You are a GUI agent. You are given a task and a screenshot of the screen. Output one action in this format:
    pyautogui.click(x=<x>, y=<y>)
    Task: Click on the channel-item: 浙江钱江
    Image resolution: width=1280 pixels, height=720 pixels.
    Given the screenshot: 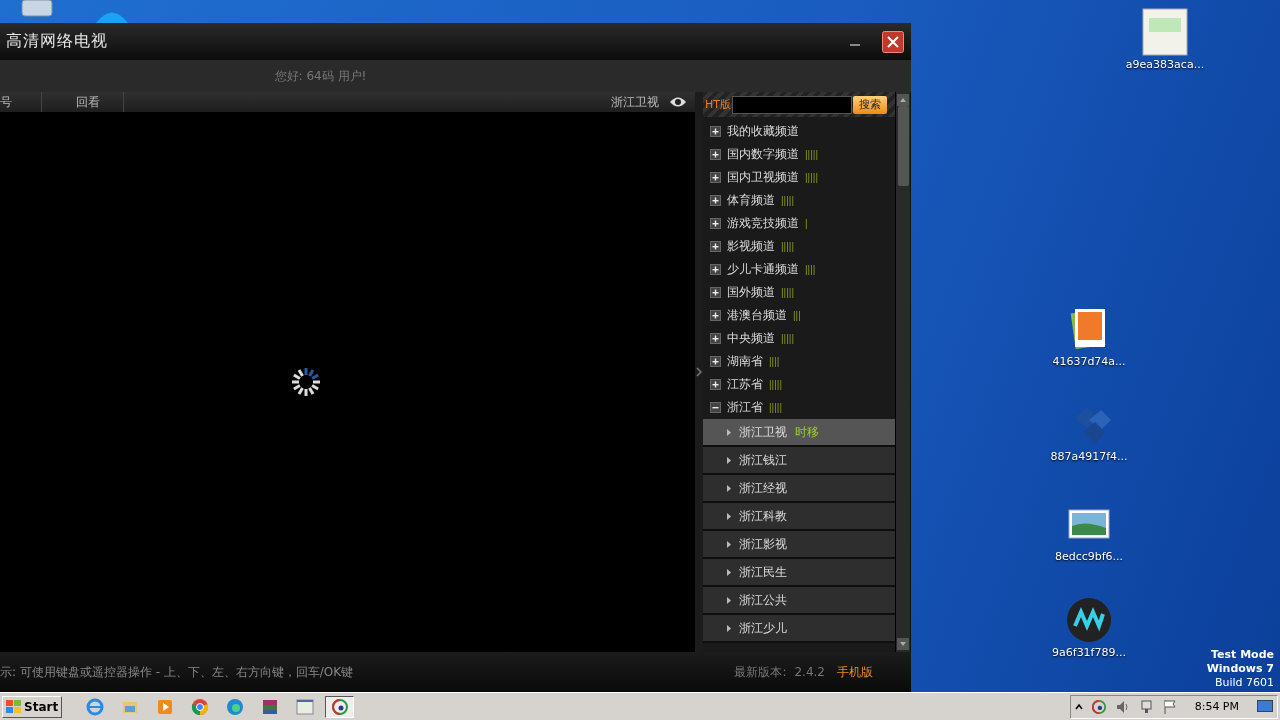 What is the action you would take?
    pyautogui.click(x=799, y=461)
    